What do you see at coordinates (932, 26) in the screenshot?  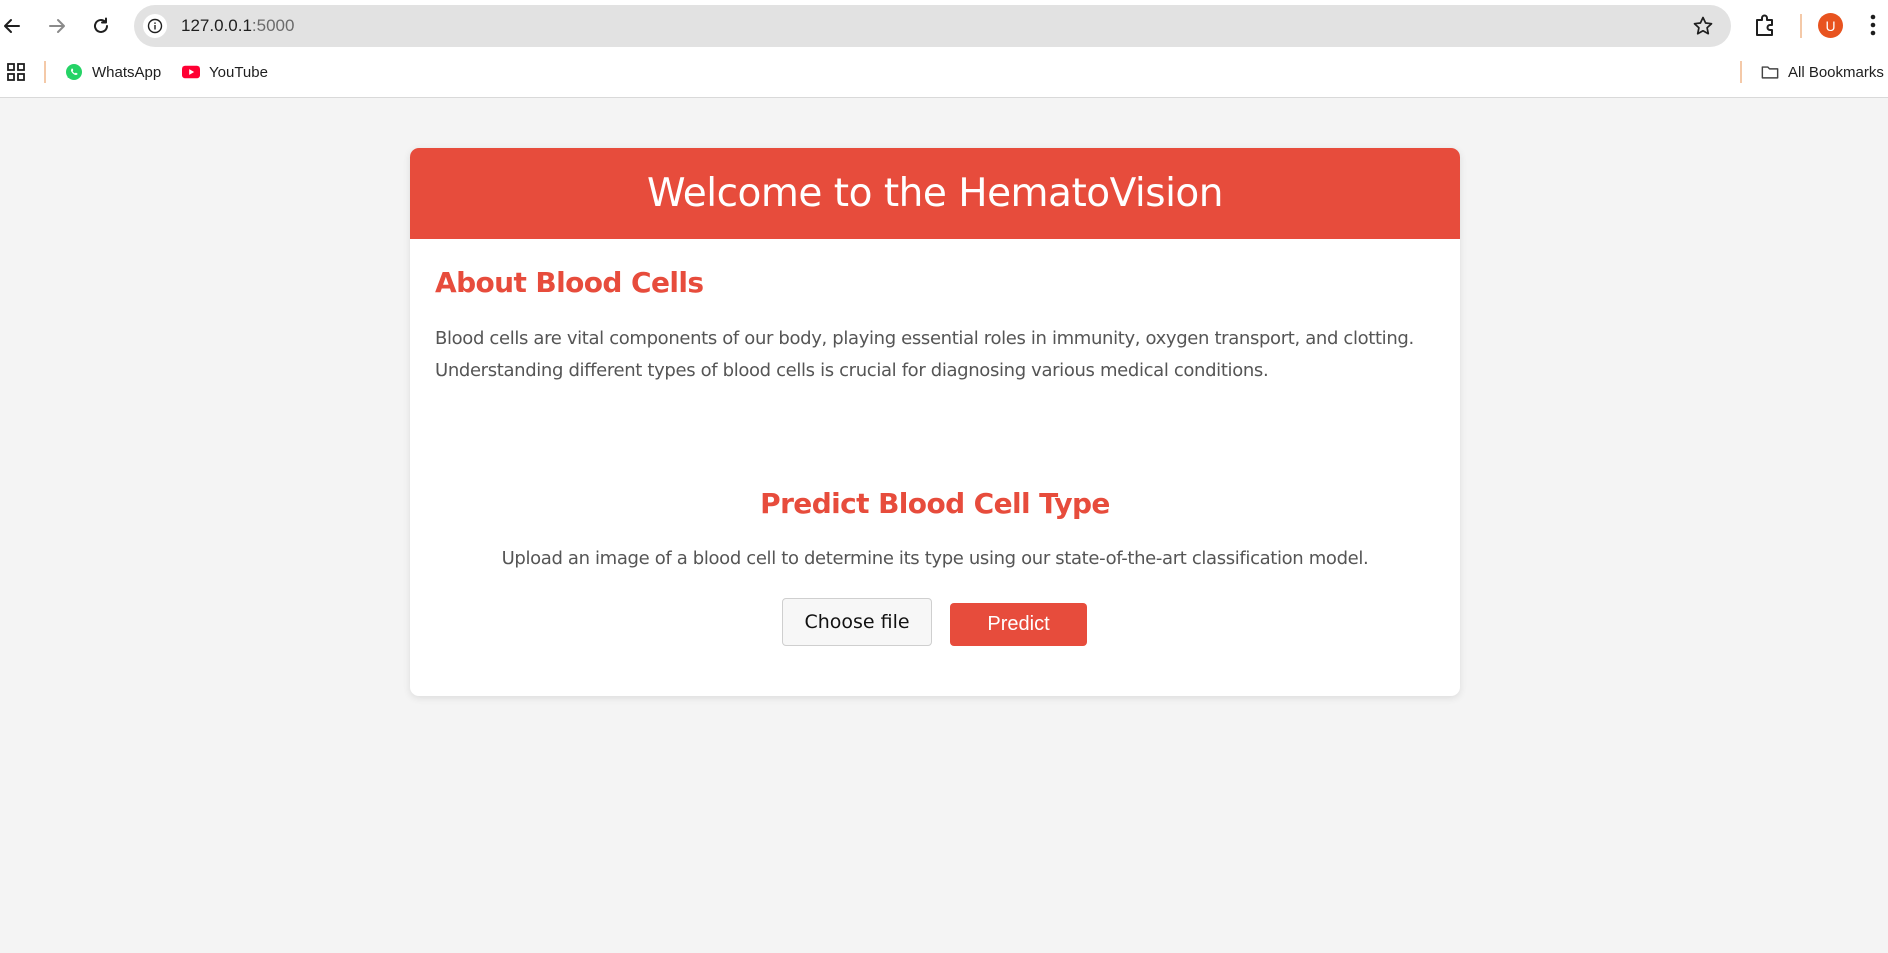 I see `address-bar: 127.0.0.1:5000` at bounding box center [932, 26].